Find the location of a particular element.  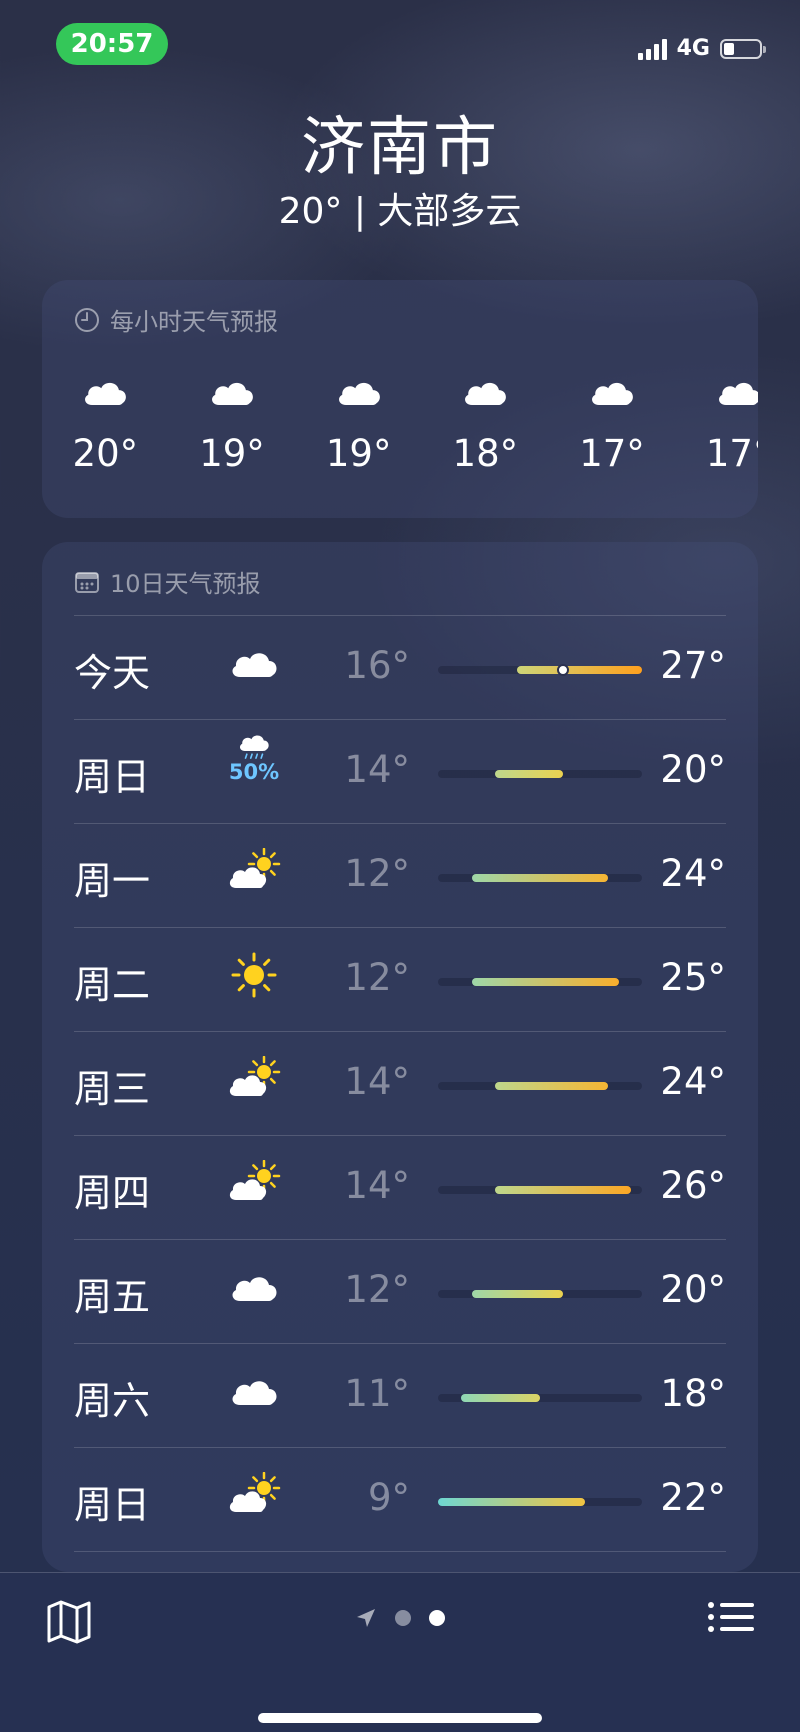

hourly-item: 18° is located at coordinates (485, 423).